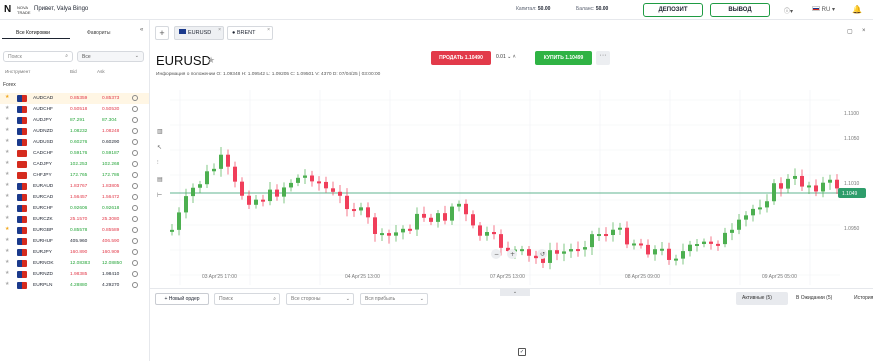  I want to click on quote-row: ★ AUDCHF 0.50518 0.50530, so click(74, 109).